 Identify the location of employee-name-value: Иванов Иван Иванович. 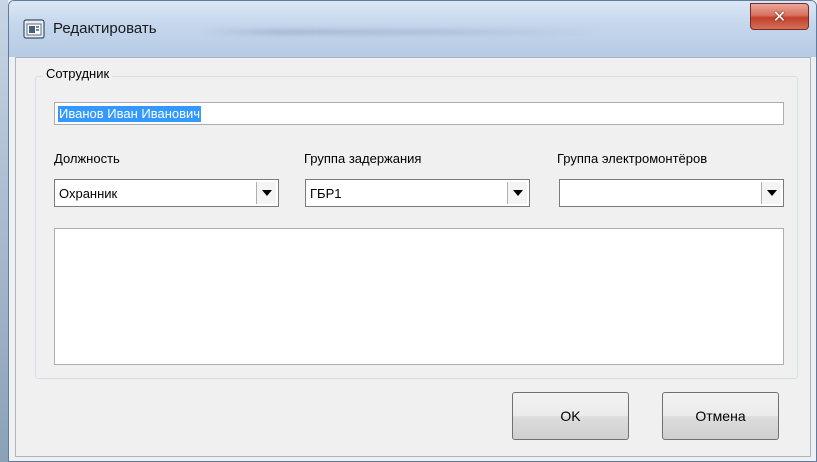
(130, 114).